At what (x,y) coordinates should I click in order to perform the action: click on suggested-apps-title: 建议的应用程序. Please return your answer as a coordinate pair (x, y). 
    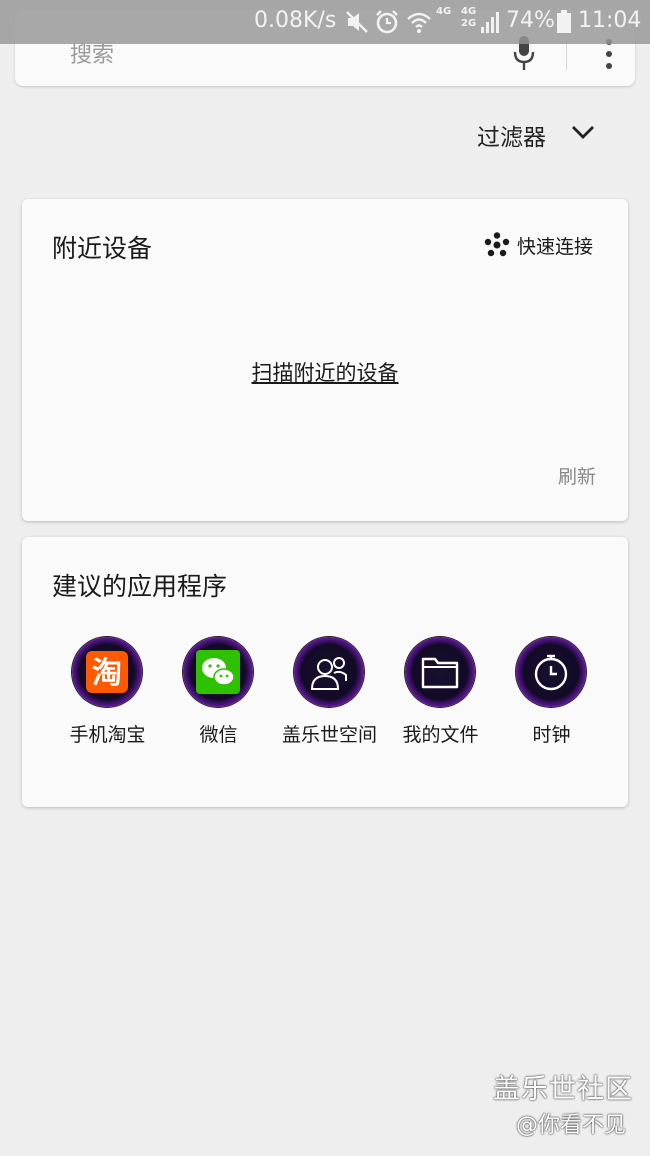
    Looking at the image, I should click on (140, 586).